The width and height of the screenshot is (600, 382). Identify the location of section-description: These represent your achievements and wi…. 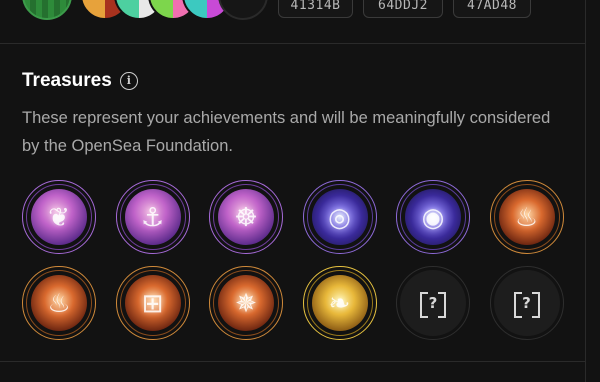
(286, 132).